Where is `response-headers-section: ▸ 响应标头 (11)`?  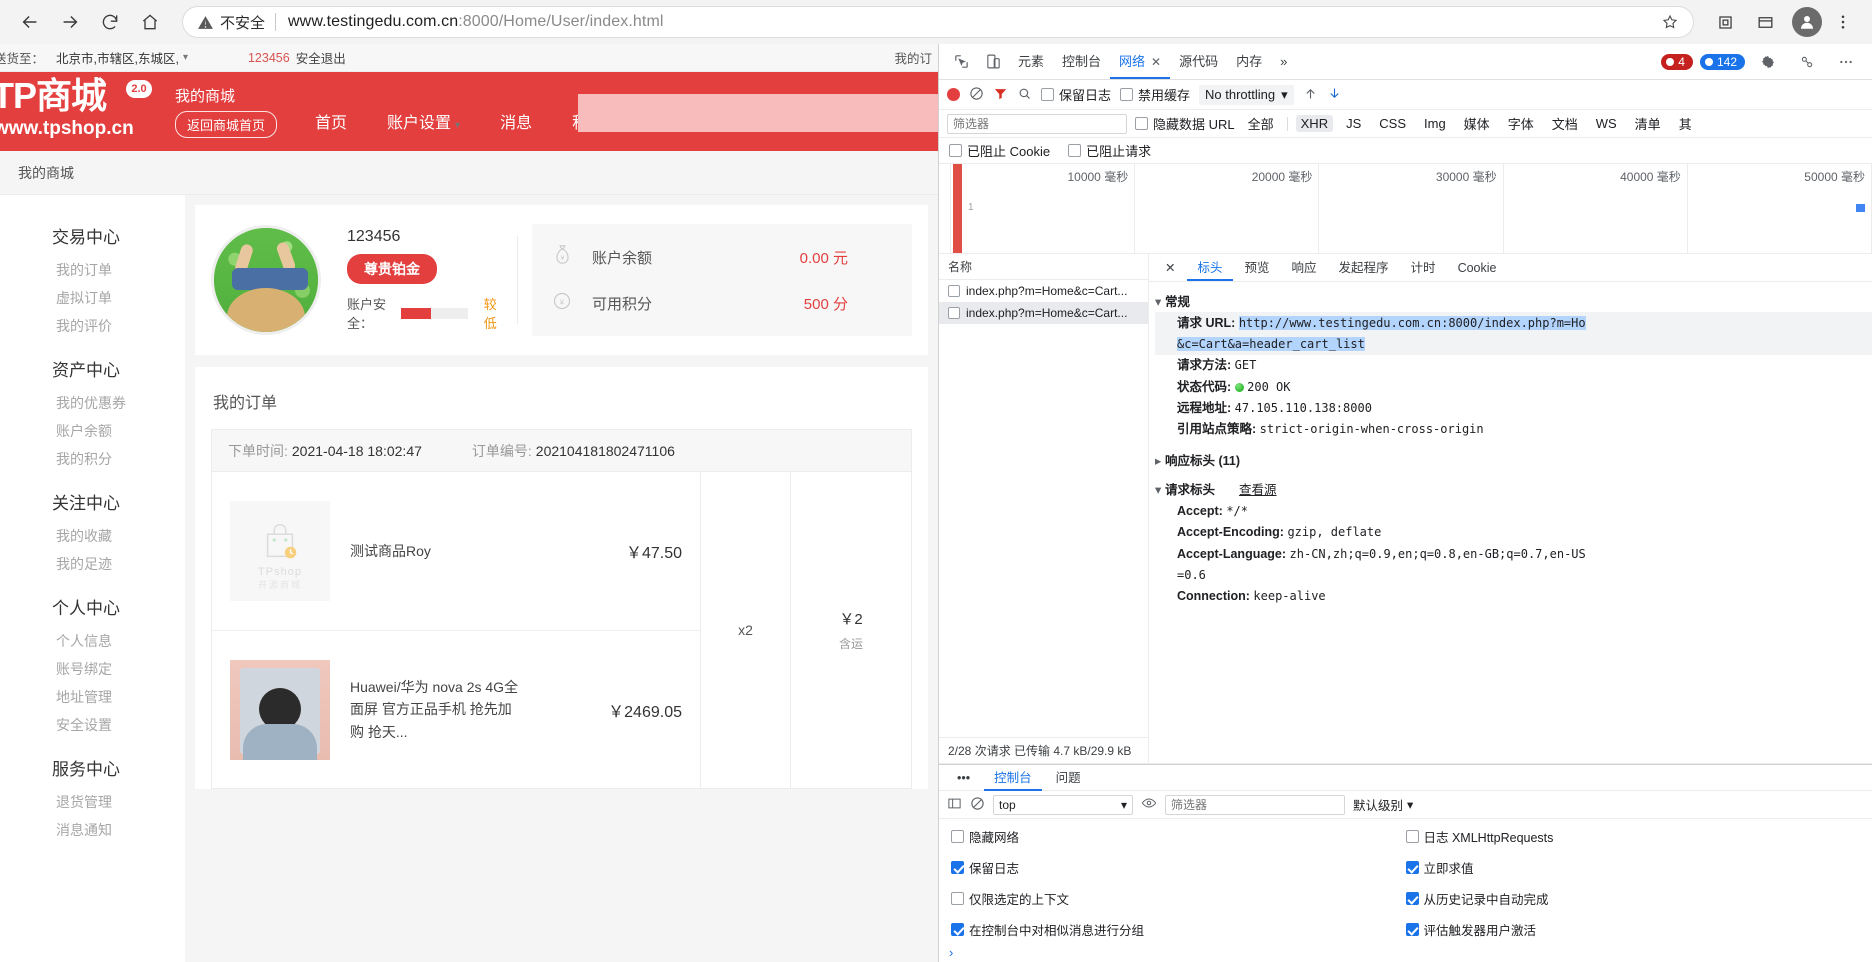 response-headers-section: ▸ 响应标头 (11) is located at coordinates (1513, 459).